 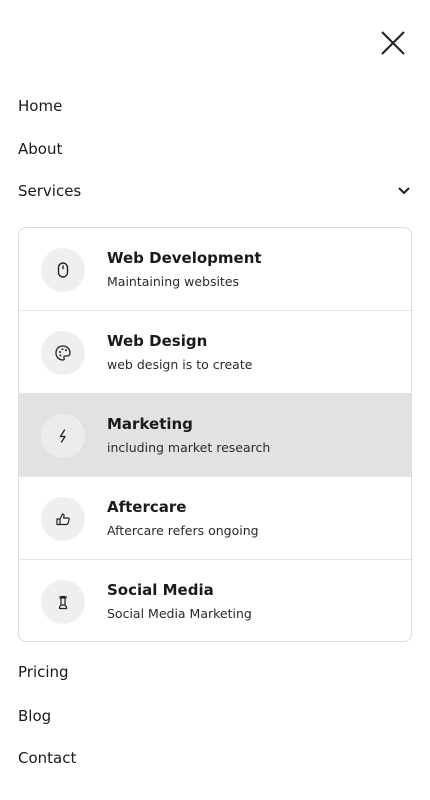 What do you see at coordinates (40, 106) in the screenshot?
I see `nav-home: Home` at bounding box center [40, 106].